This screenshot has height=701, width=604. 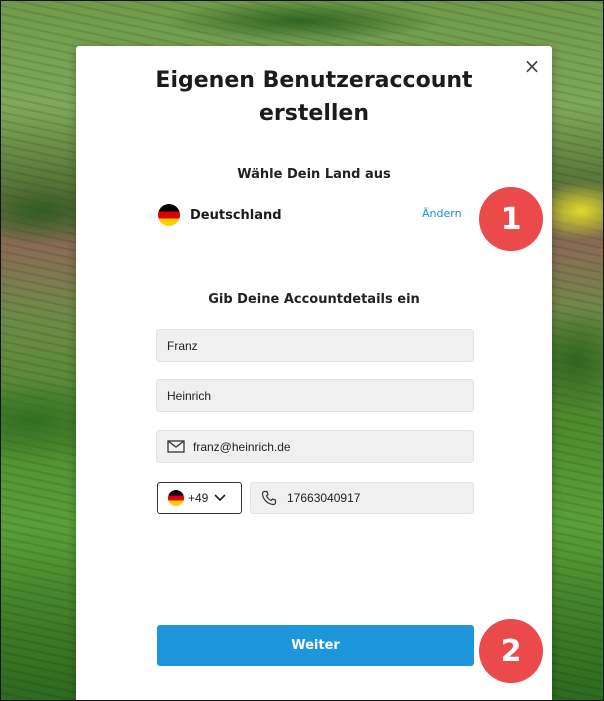 I want to click on change-country-link: Ändern, so click(x=442, y=213).